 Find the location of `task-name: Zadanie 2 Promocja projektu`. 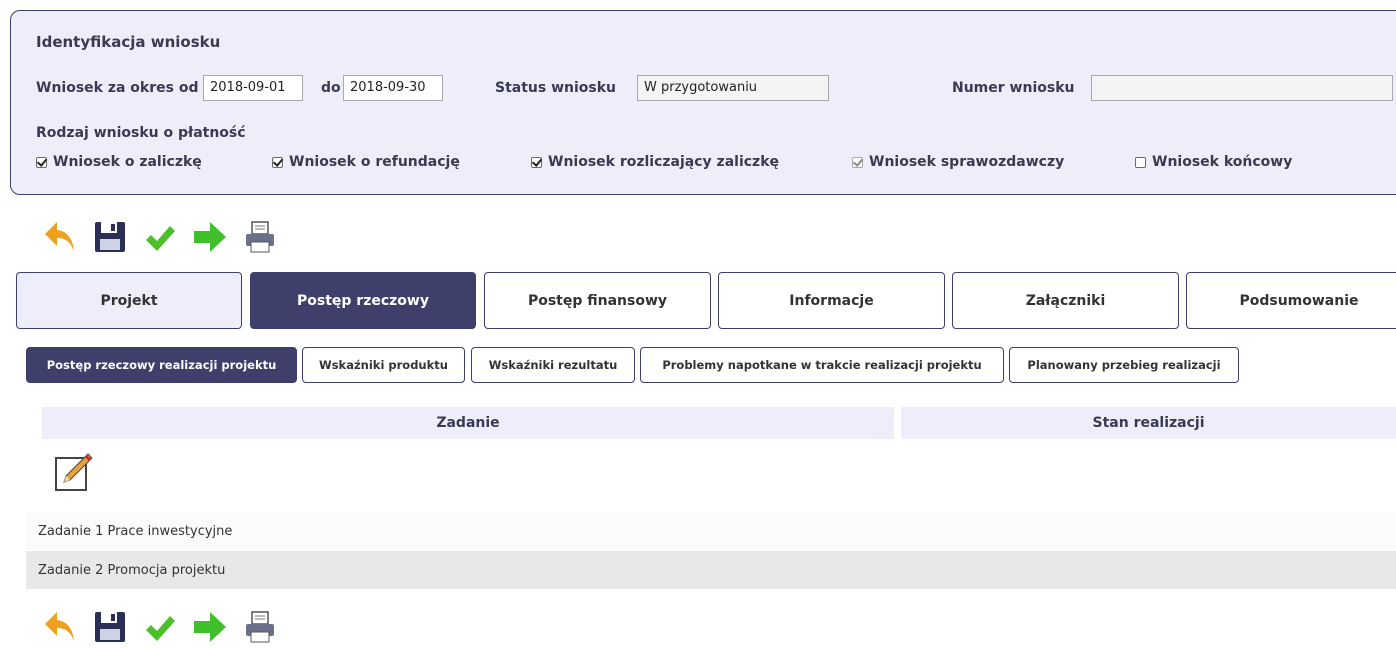

task-name: Zadanie 2 Promocja projektu is located at coordinates (132, 570).